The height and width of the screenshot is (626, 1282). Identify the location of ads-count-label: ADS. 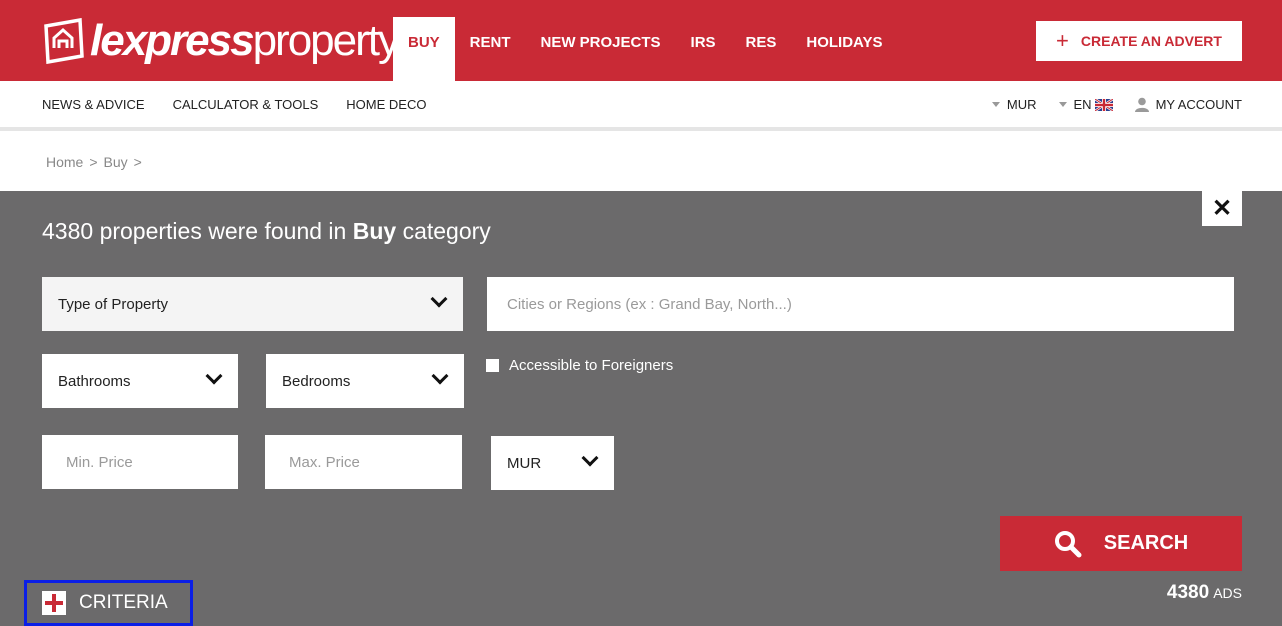
(1227, 593).